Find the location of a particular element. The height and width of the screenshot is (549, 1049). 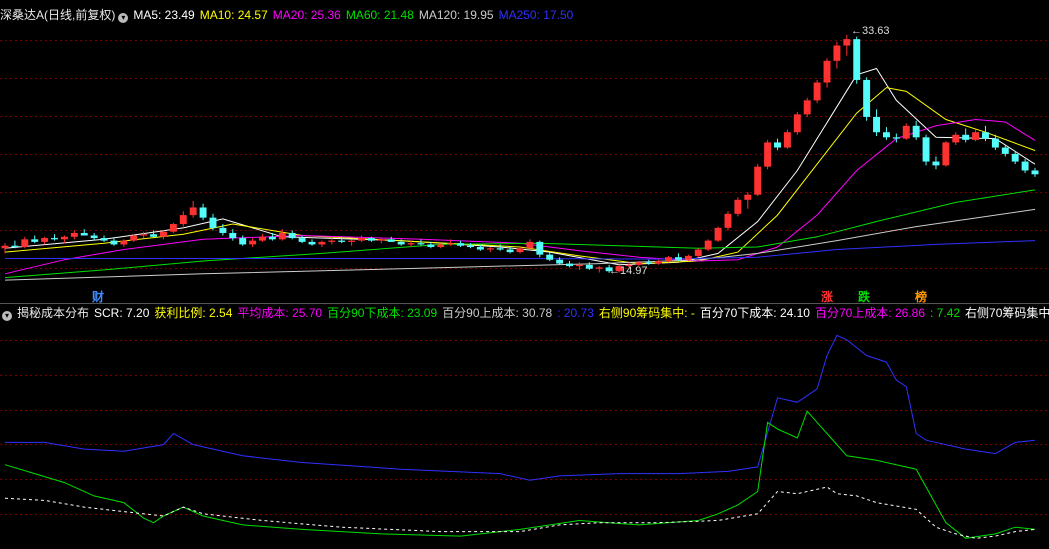

indicator-label: 右侧90筹码集中: - is located at coordinates (646, 313).